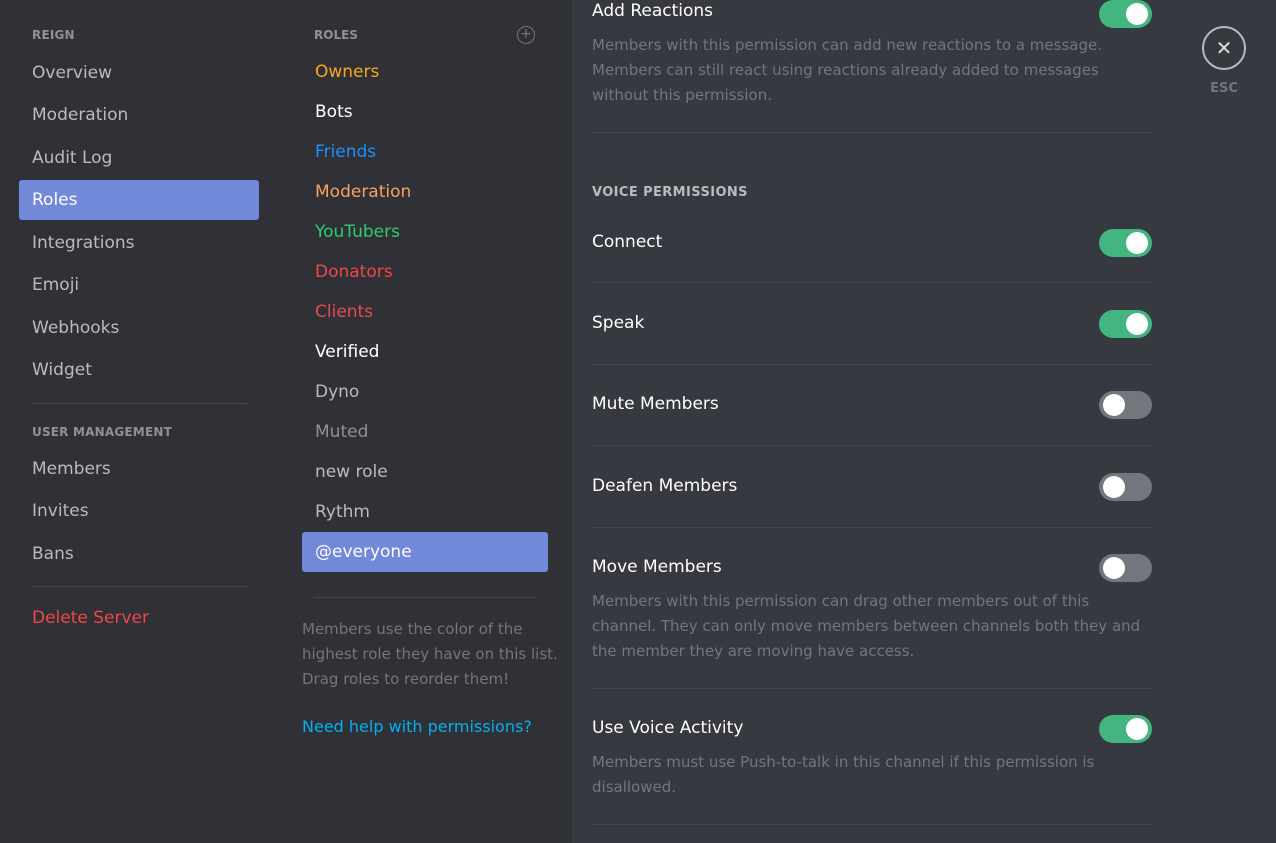  I want to click on role-item: Donators, so click(425, 272).